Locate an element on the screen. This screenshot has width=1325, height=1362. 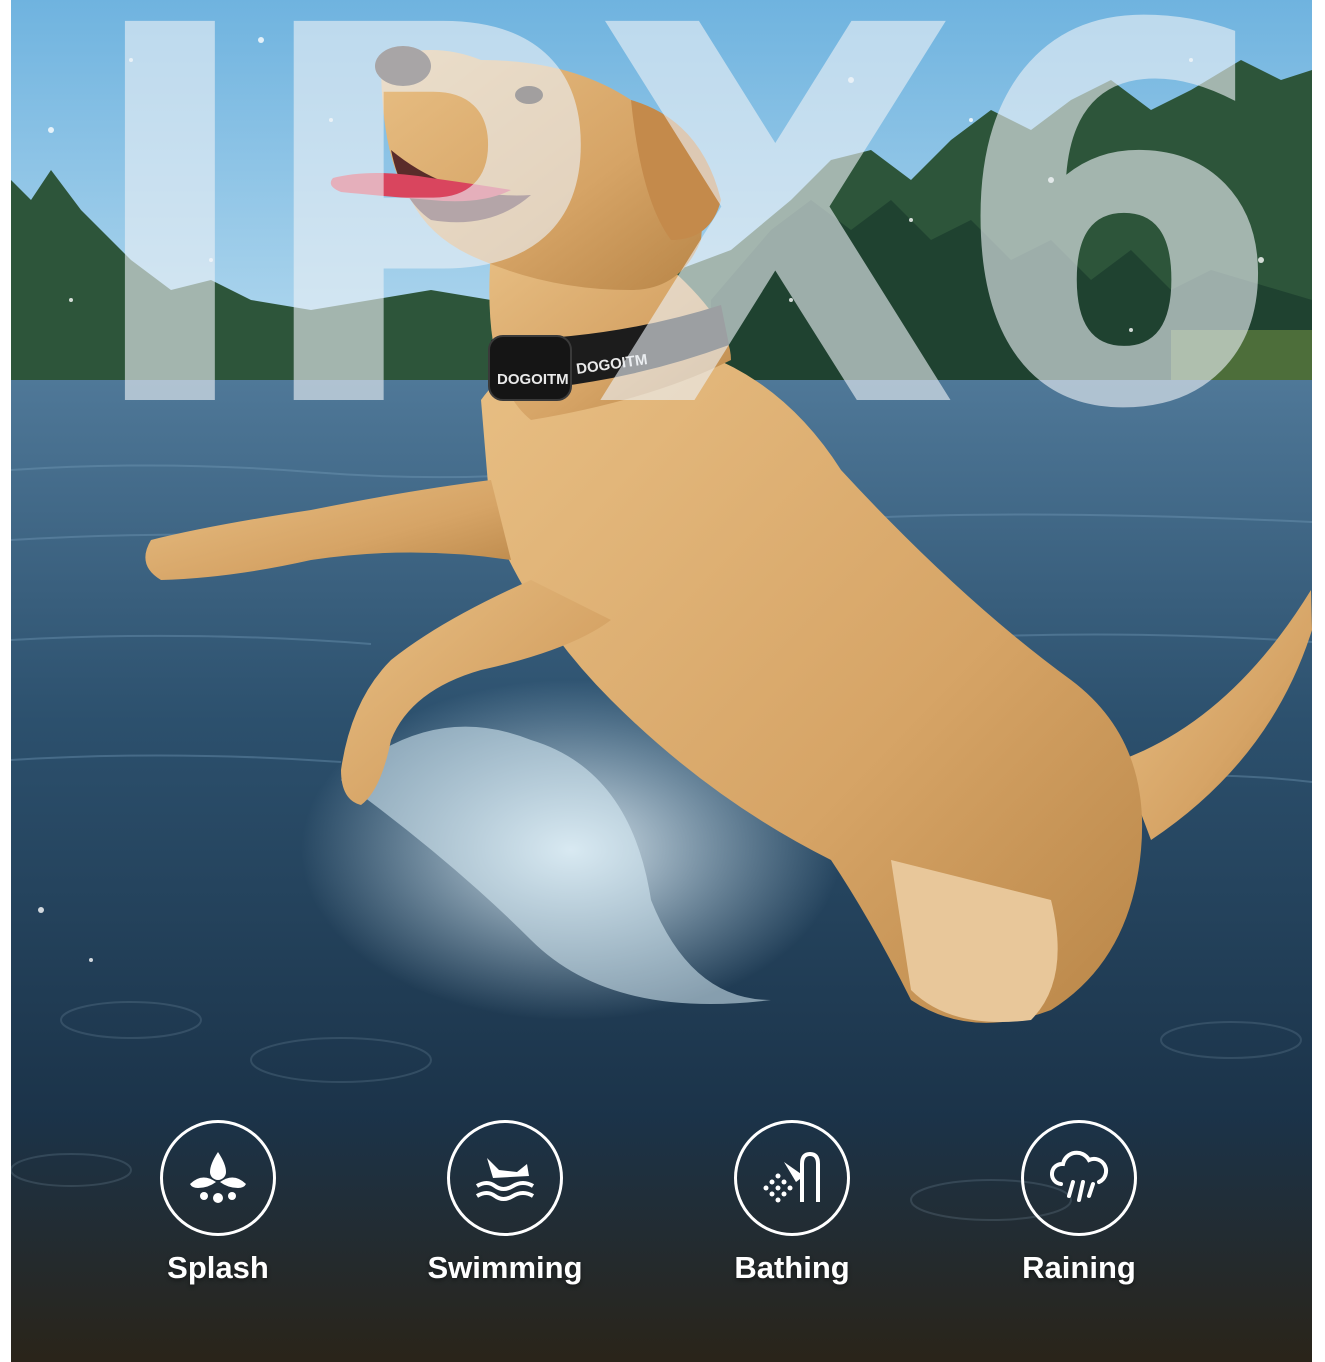
feature-splash: Splash is located at coordinates (218, 1203).